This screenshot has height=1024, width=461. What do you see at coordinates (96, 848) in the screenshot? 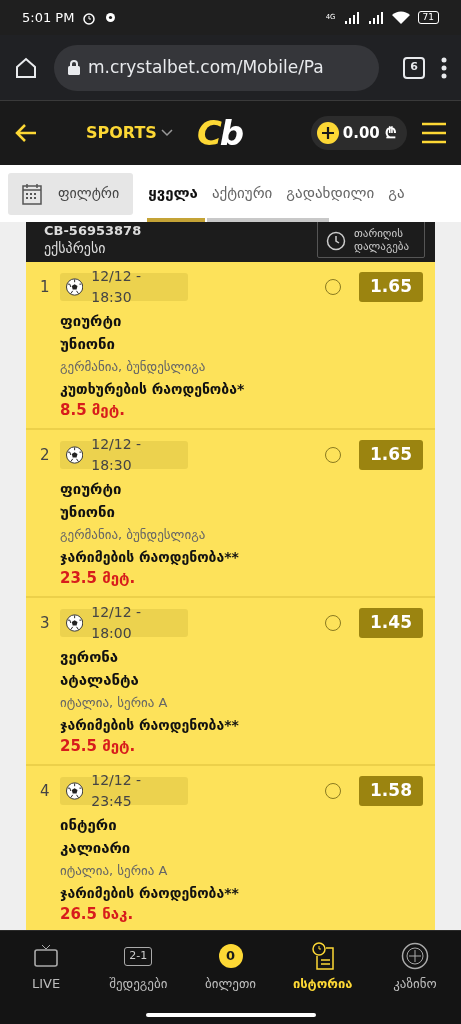
I see `team-name: კალიარი` at bounding box center [96, 848].